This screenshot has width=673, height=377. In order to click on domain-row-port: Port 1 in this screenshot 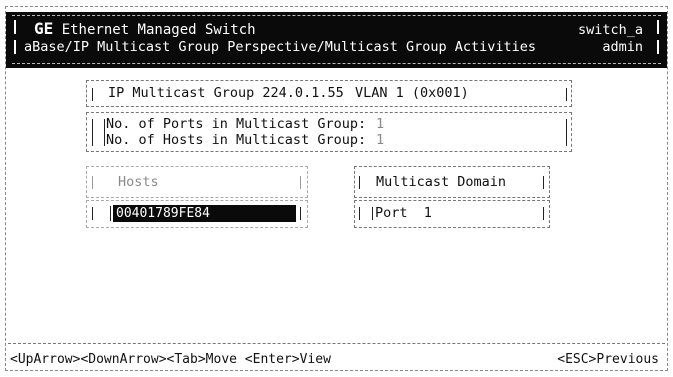, I will do `click(403, 213)`.